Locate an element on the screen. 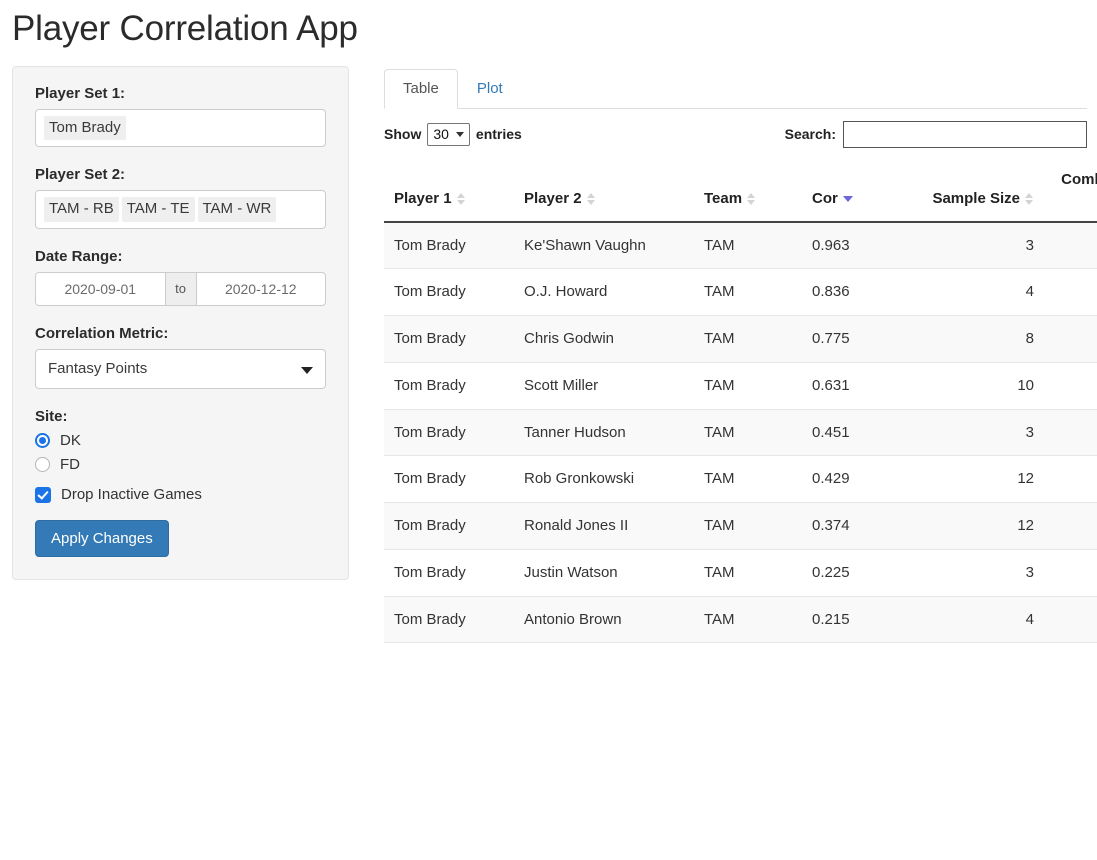 The width and height of the screenshot is (1097, 860). cell-player-2: Ronald Jones II is located at coordinates (604, 526).